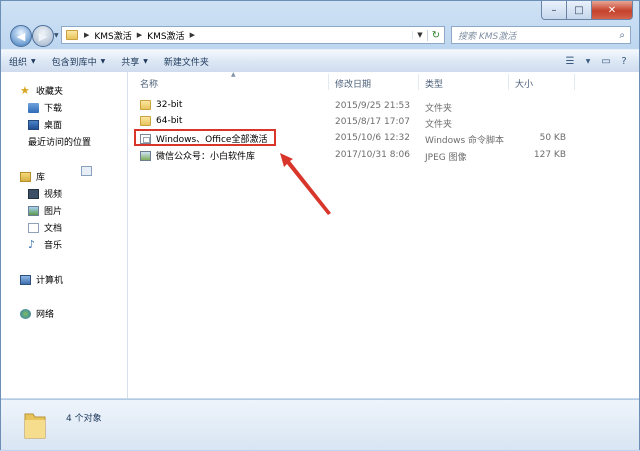  Describe the element at coordinates (18, 62) in the screenshot. I see `organize-label: 组织` at that location.